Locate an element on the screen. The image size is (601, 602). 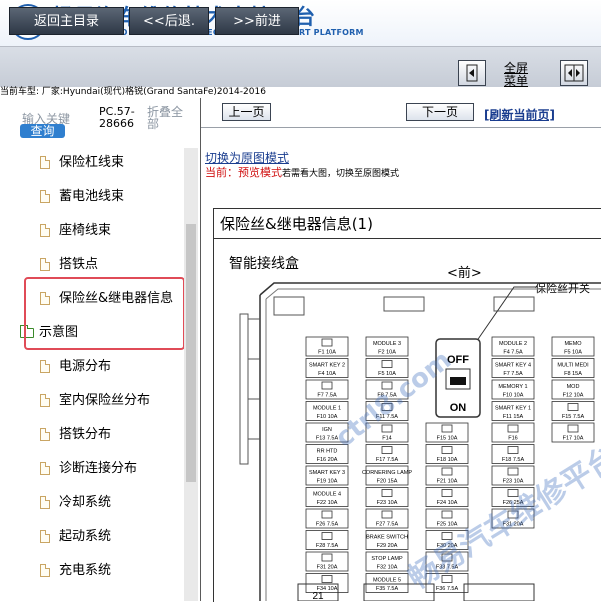
fuse-rating: F4 7.5A is located at coordinates (513, 353).